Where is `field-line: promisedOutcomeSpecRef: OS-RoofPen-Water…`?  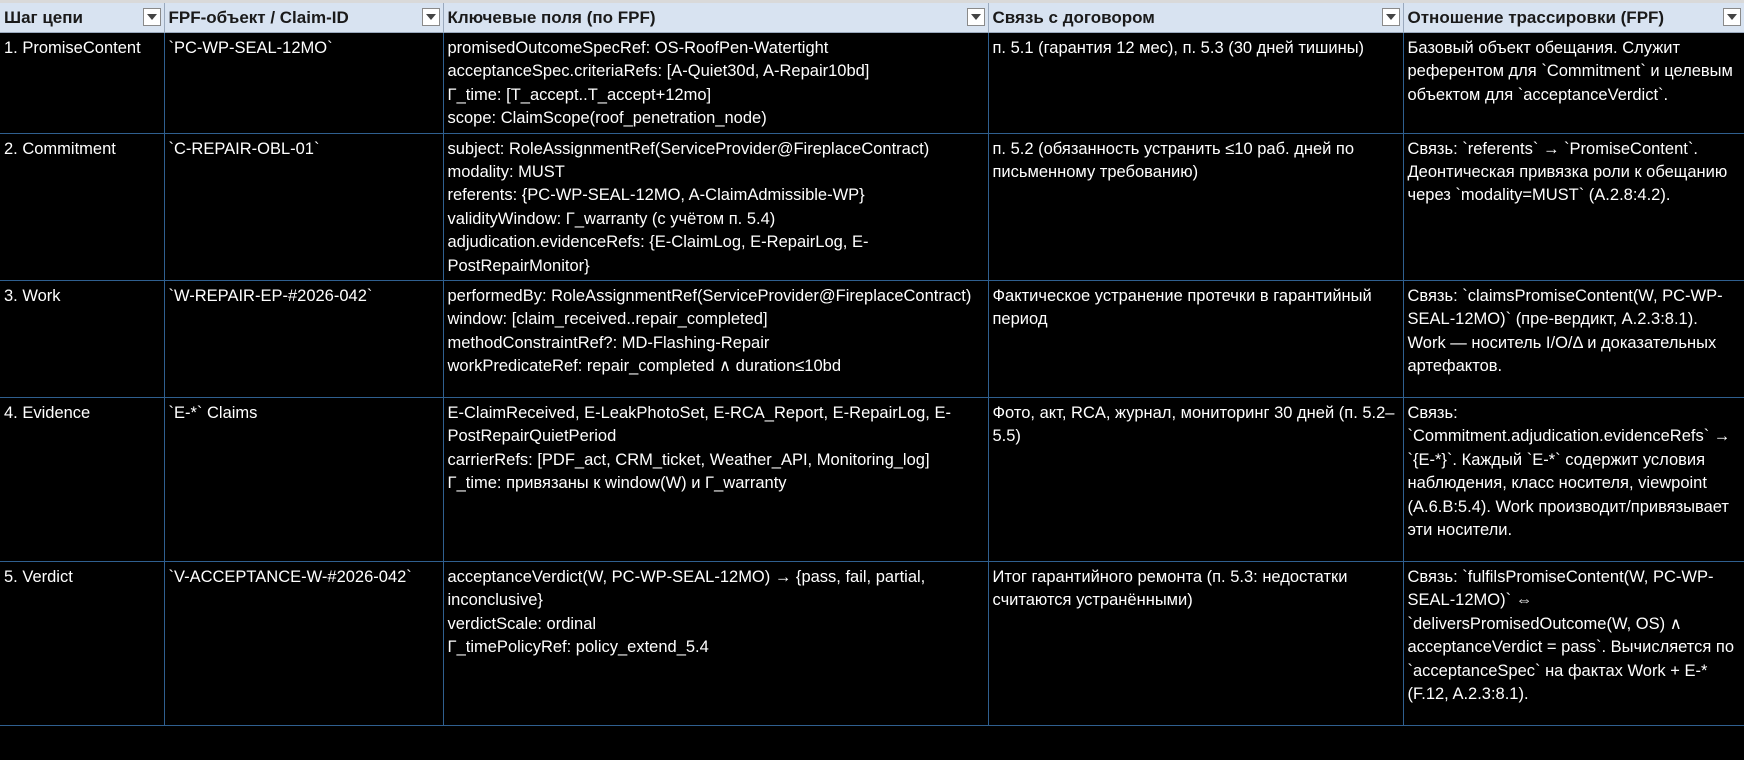
field-line: promisedOutcomeSpecRef: OS-RoofPen-Water… is located at coordinates (638, 48).